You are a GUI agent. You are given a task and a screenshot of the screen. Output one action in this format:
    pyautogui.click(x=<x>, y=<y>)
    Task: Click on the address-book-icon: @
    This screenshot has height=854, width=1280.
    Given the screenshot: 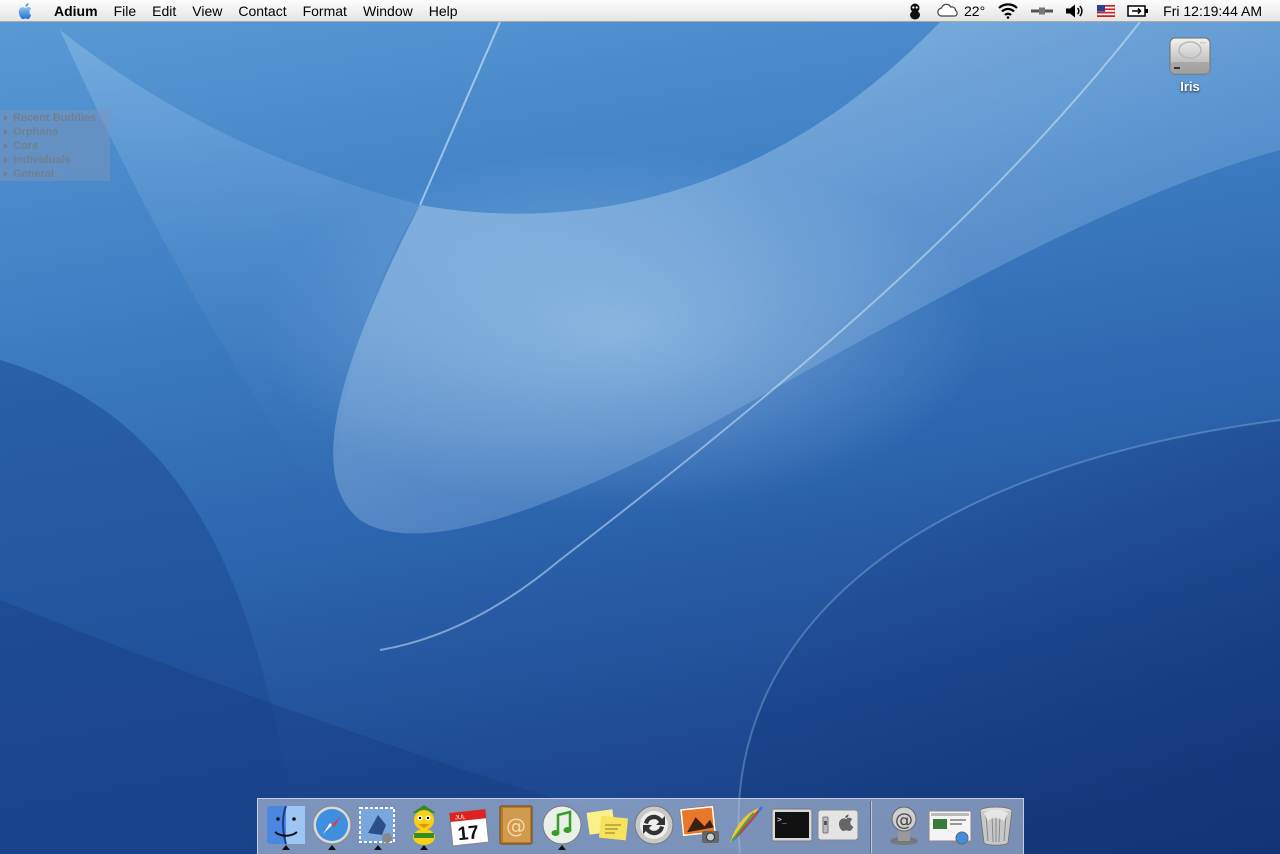 What is the action you would take?
    pyautogui.click(x=516, y=825)
    